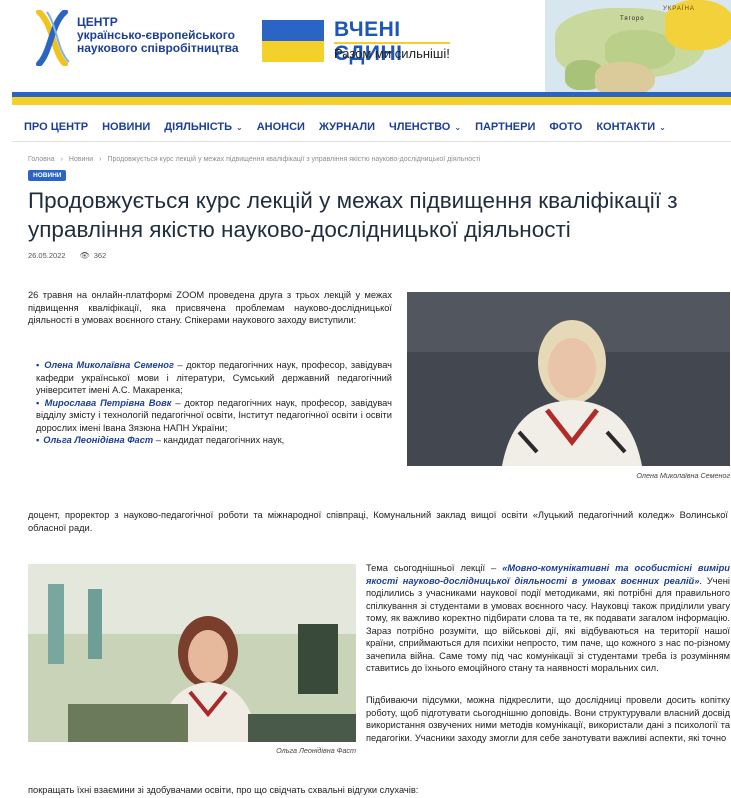 Image resolution: width=731 pixels, height=798 pixels. I want to click on article-date: 26.05.2022, so click(47, 255).